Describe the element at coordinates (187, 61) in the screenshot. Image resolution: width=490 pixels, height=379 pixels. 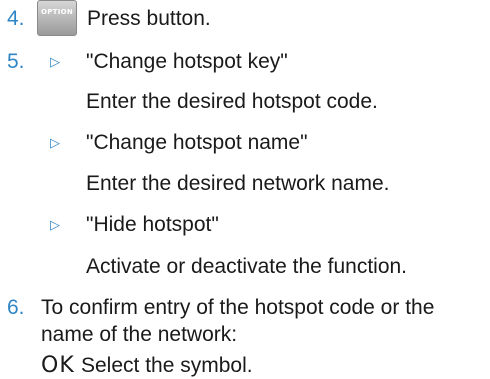
I see `option-change-hotspot-key: "Change hotspot key"` at that location.